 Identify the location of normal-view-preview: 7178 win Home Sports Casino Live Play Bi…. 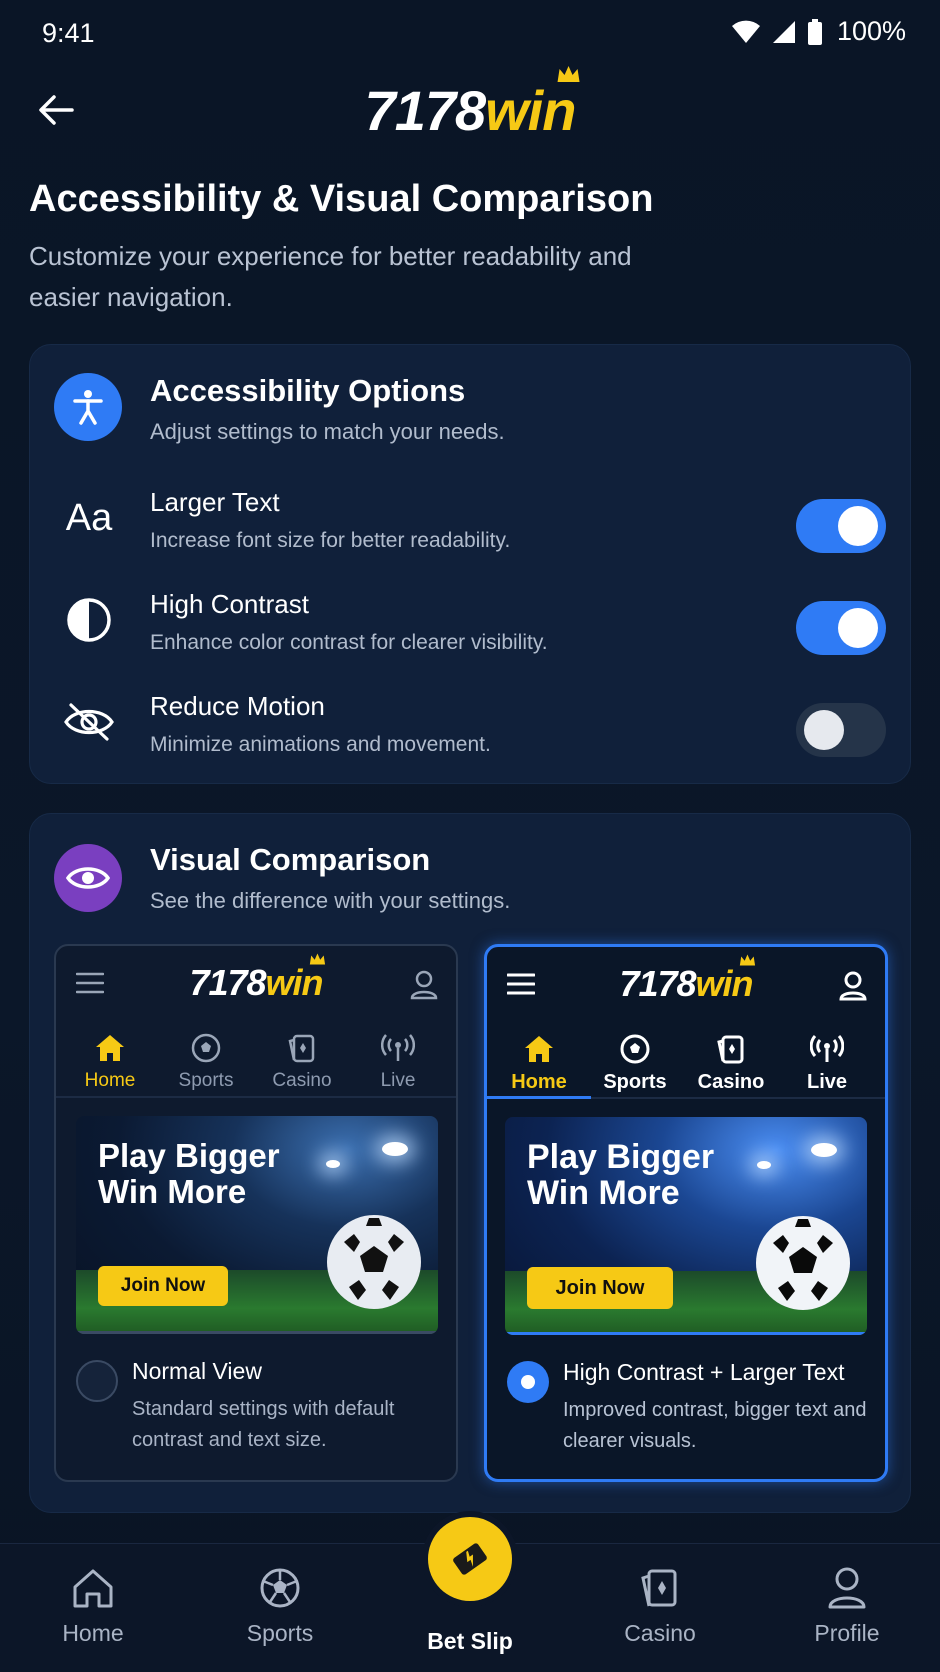
(256, 1213).